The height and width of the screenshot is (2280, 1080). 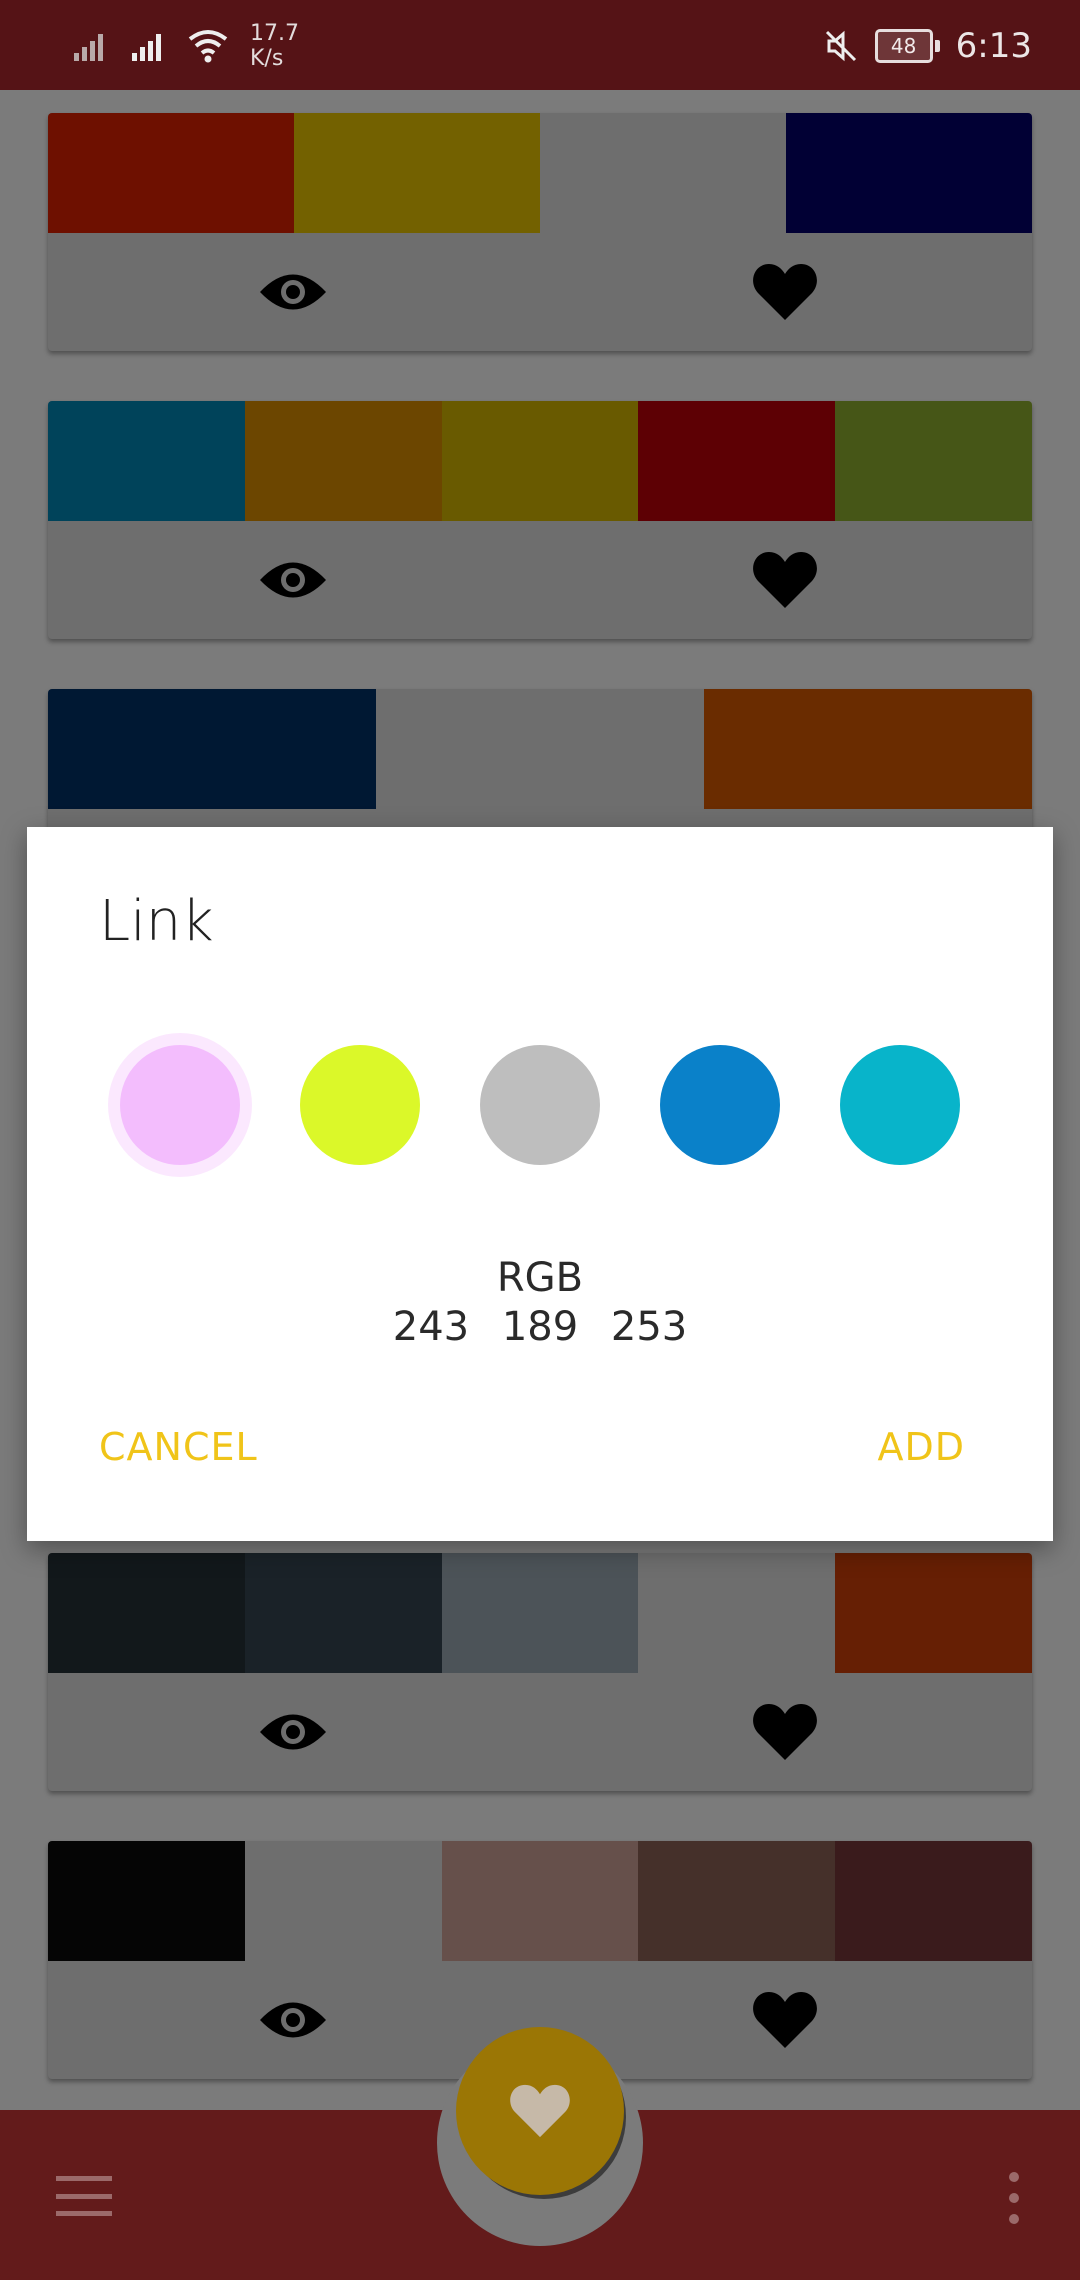 I want to click on clock: 6:13, so click(x=993, y=46).